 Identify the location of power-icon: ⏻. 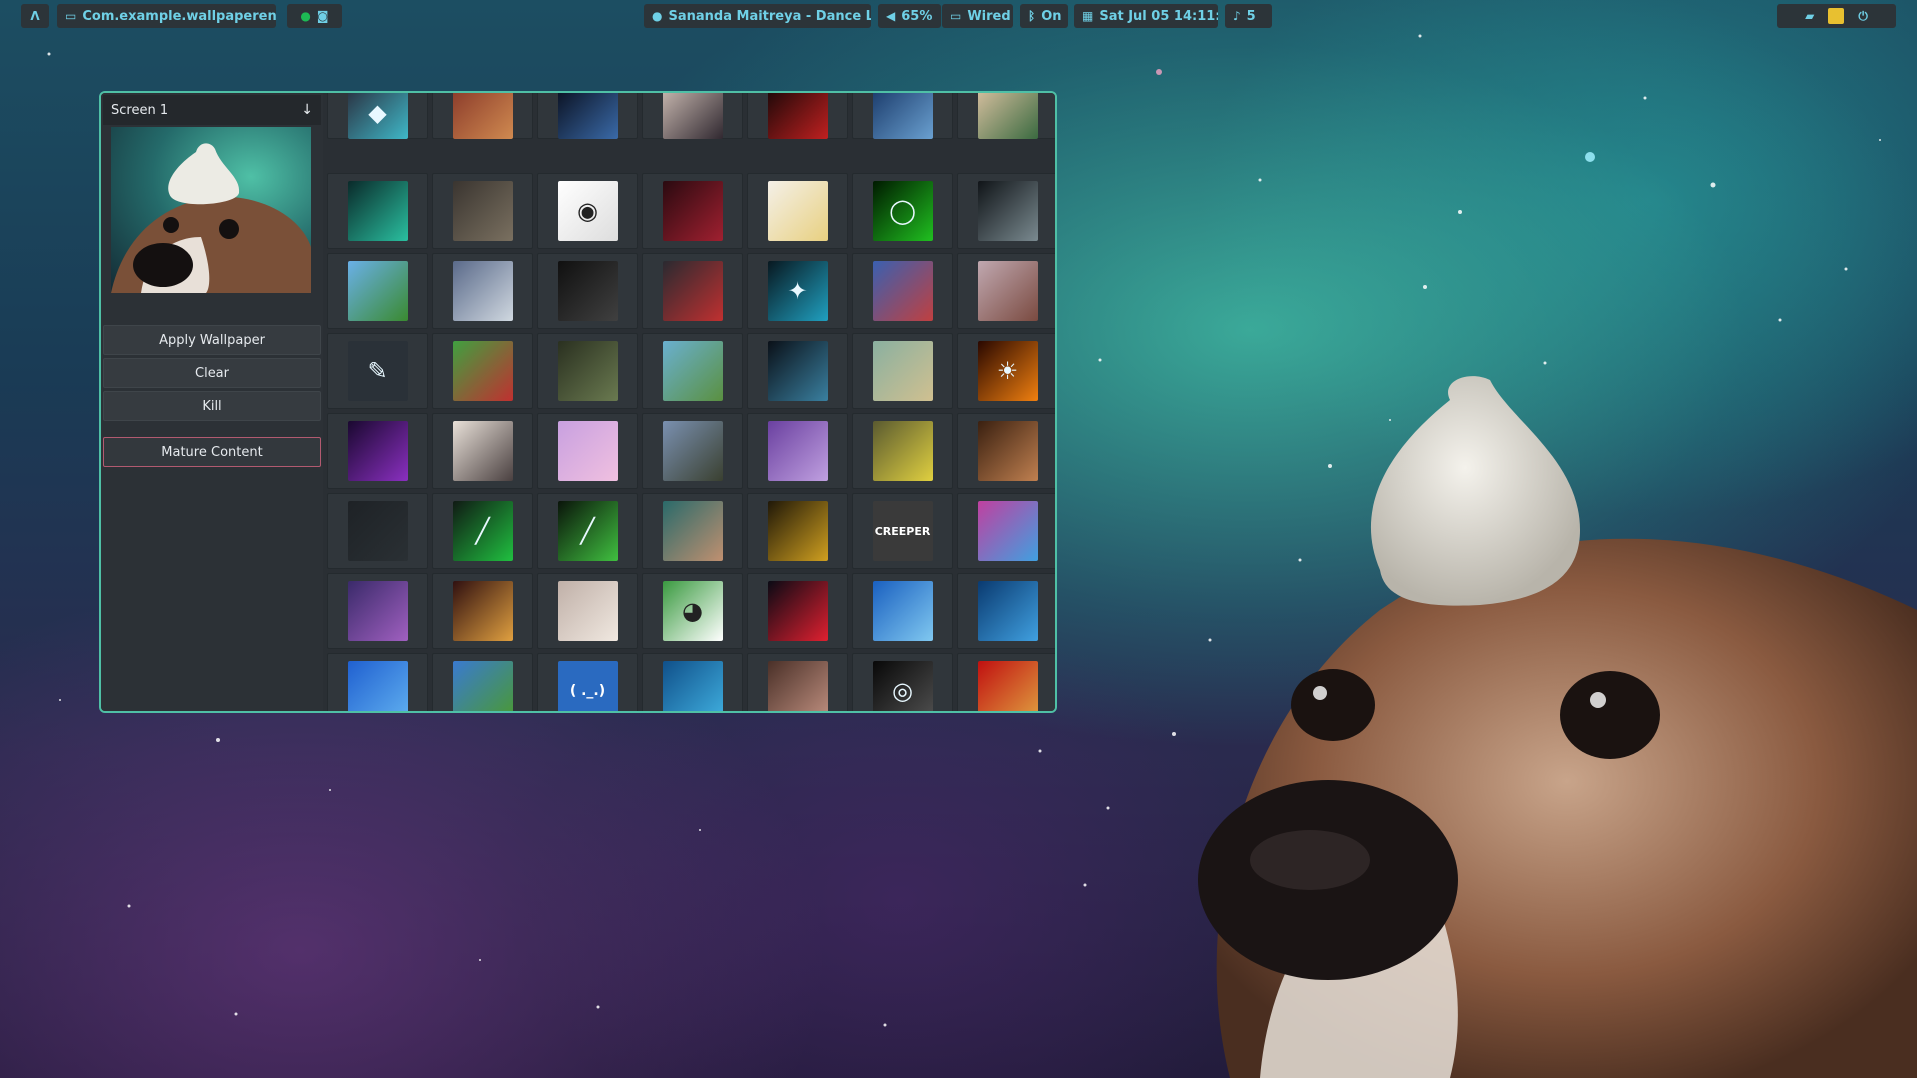
(1863, 16).